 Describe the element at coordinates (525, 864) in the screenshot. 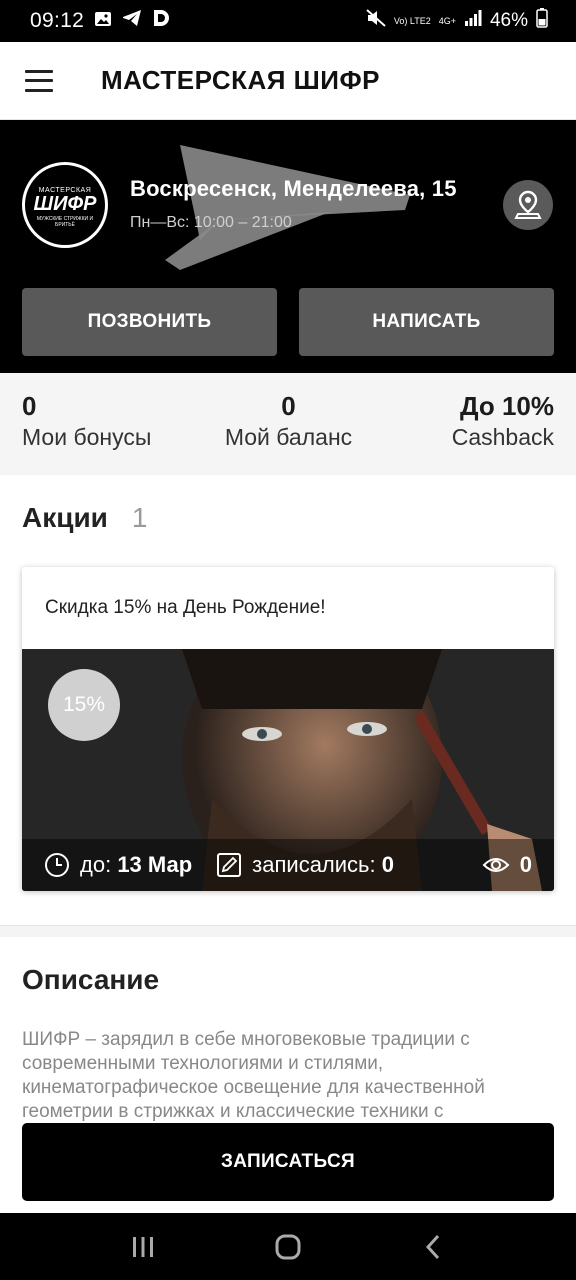

I see `views-value: 0` at that location.